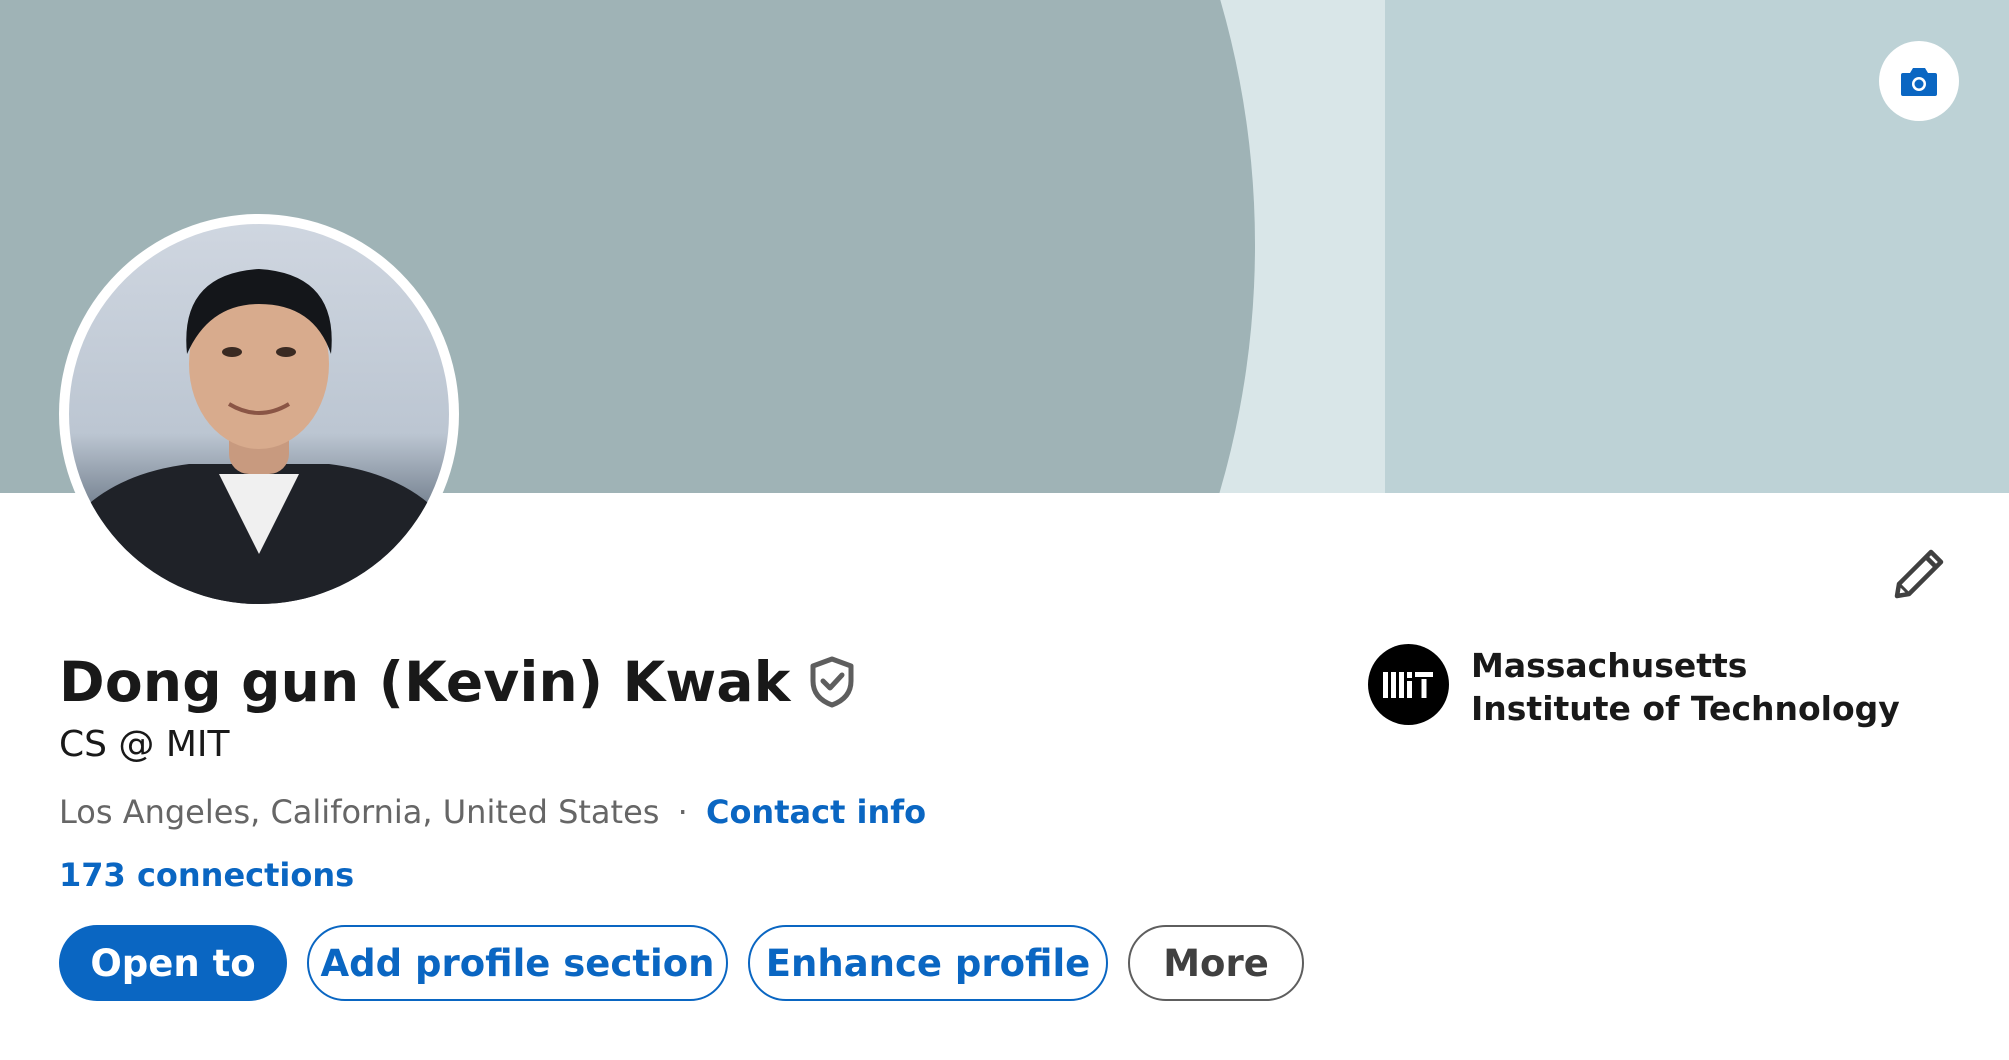 The image size is (2009, 1060). I want to click on profile-photo, so click(259, 414).